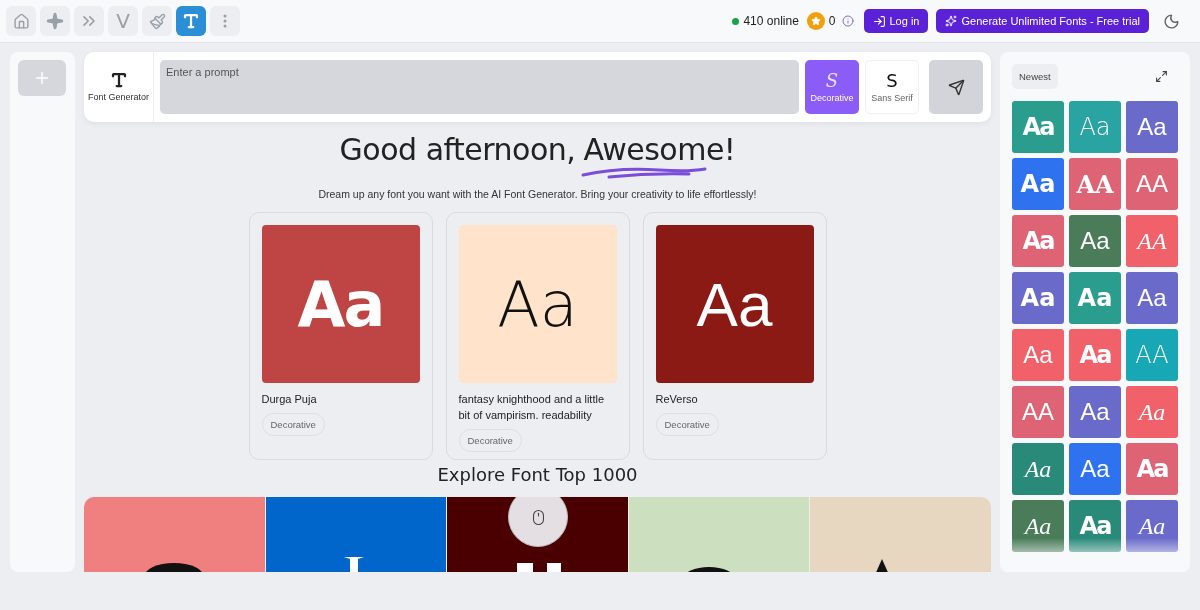 The width and height of the screenshot is (1200, 610). What do you see at coordinates (532, 407) in the screenshot?
I see `font-name: fantasy knighthood and a little bit of vampirism. readability` at bounding box center [532, 407].